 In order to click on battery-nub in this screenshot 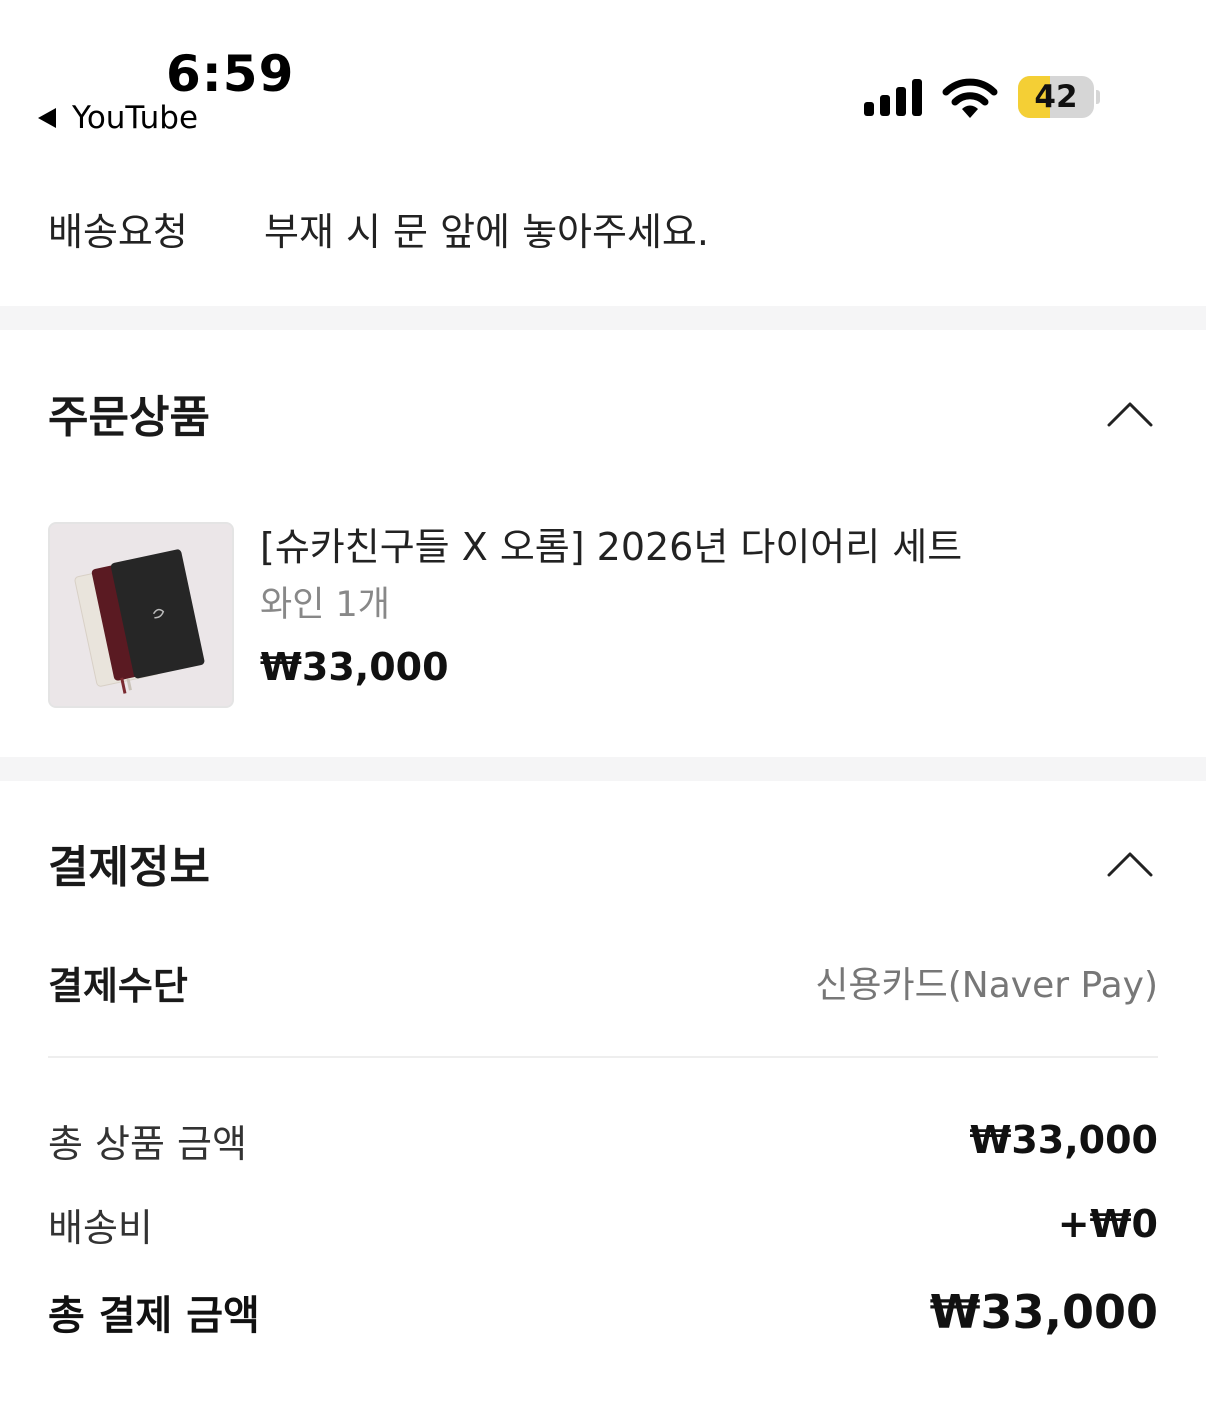, I will do `click(1098, 97)`.